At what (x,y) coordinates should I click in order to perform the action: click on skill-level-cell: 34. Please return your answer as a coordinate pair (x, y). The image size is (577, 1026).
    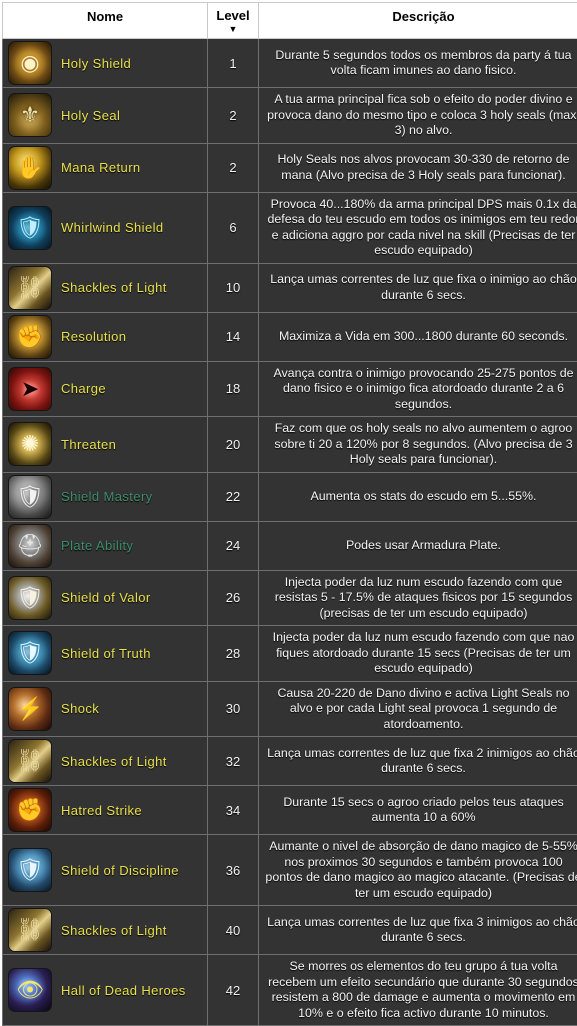
    Looking at the image, I should click on (233, 810).